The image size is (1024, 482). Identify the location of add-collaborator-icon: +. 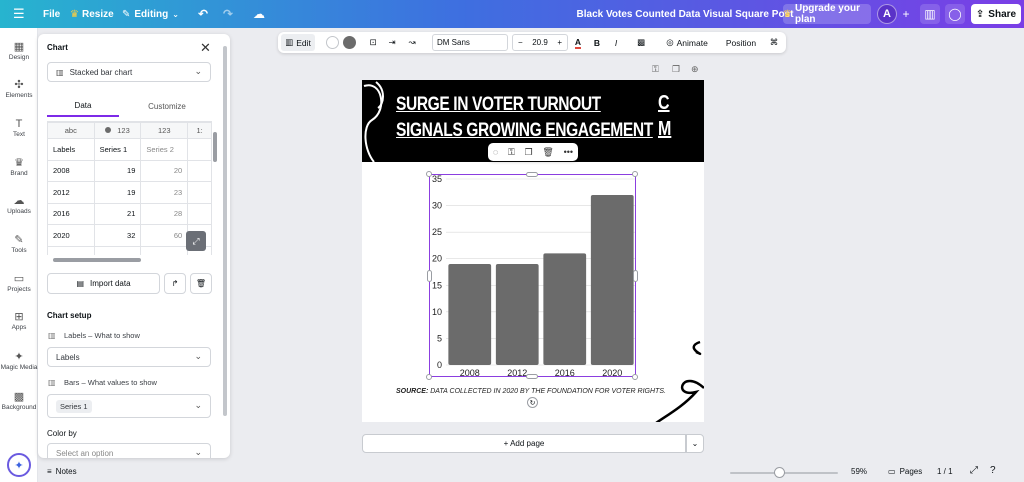
(906, 14).